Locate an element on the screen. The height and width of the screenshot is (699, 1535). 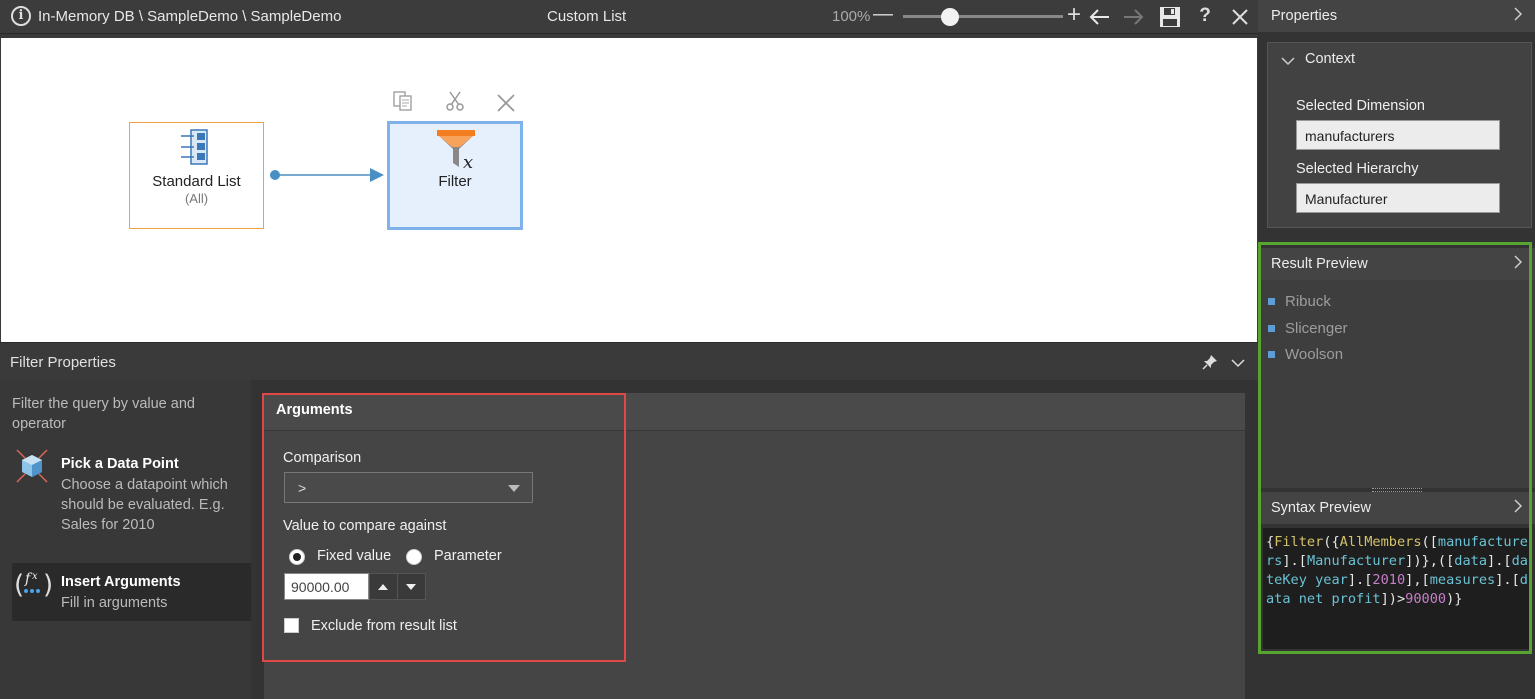
breadcrumb: In-Memory DB \ SampleDemo \ SampleDemo is located at coordinates (190, 16).